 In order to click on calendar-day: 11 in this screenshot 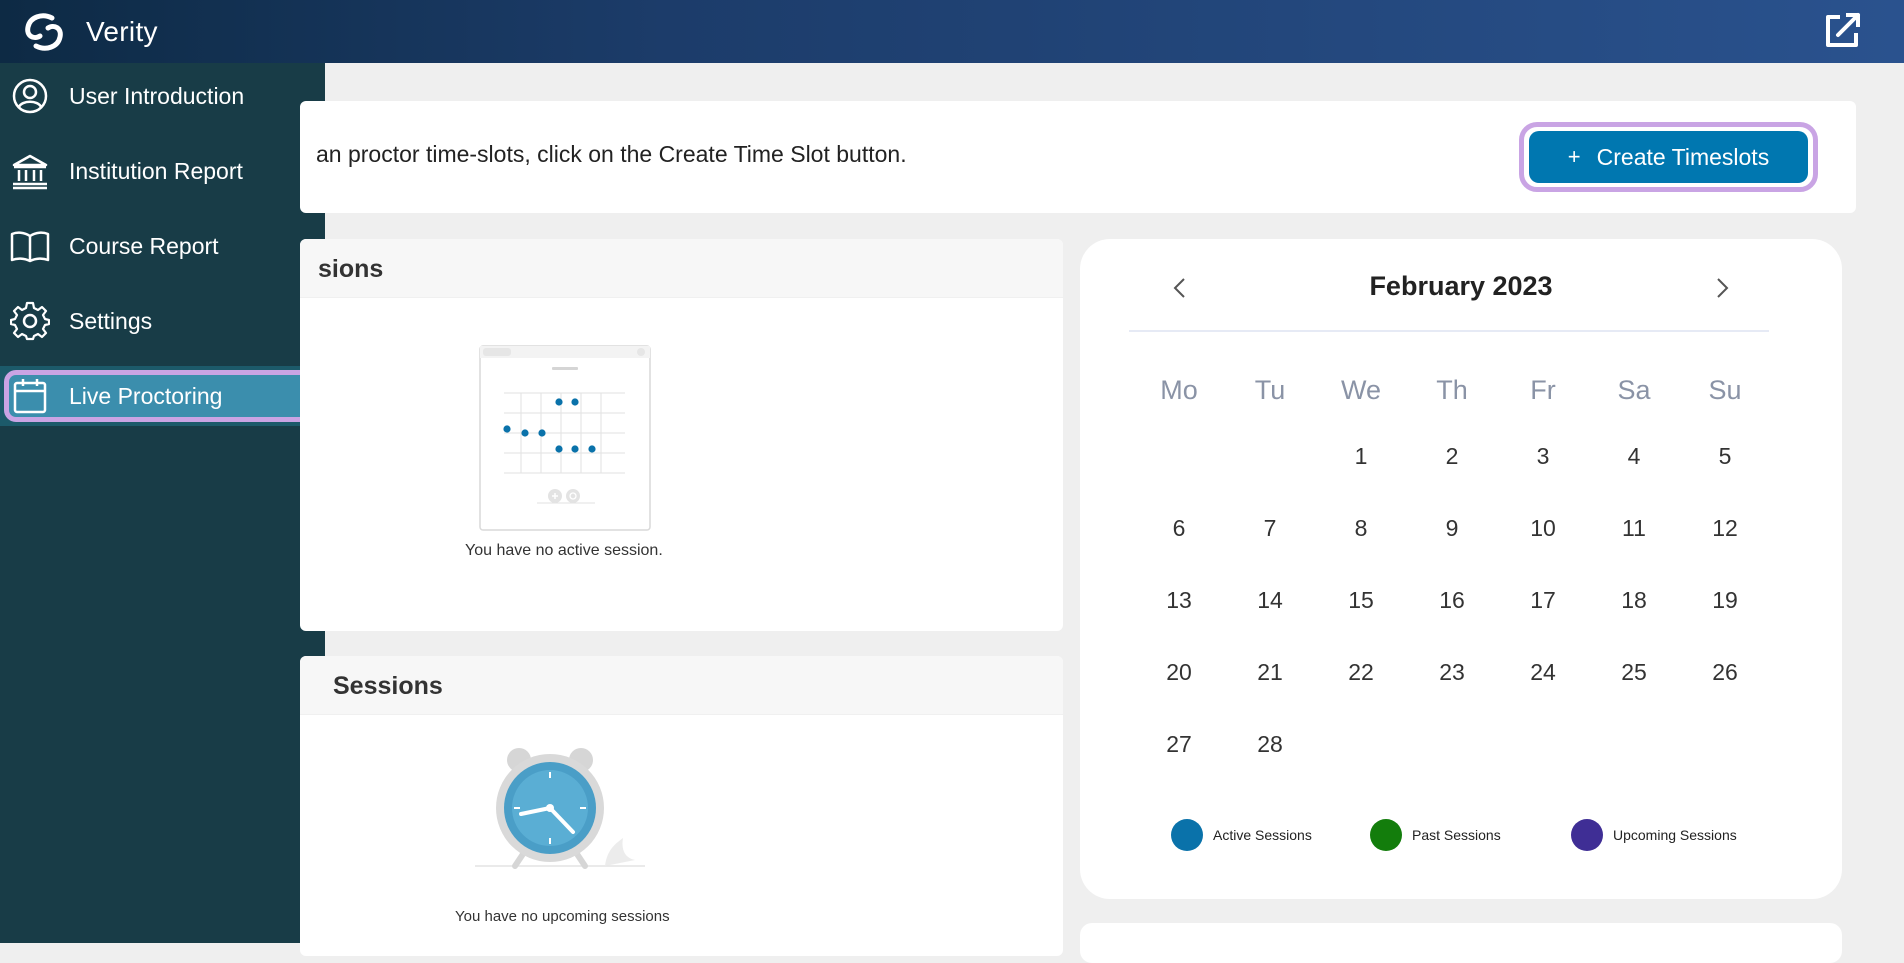, I will do `click(1634, 528)`.